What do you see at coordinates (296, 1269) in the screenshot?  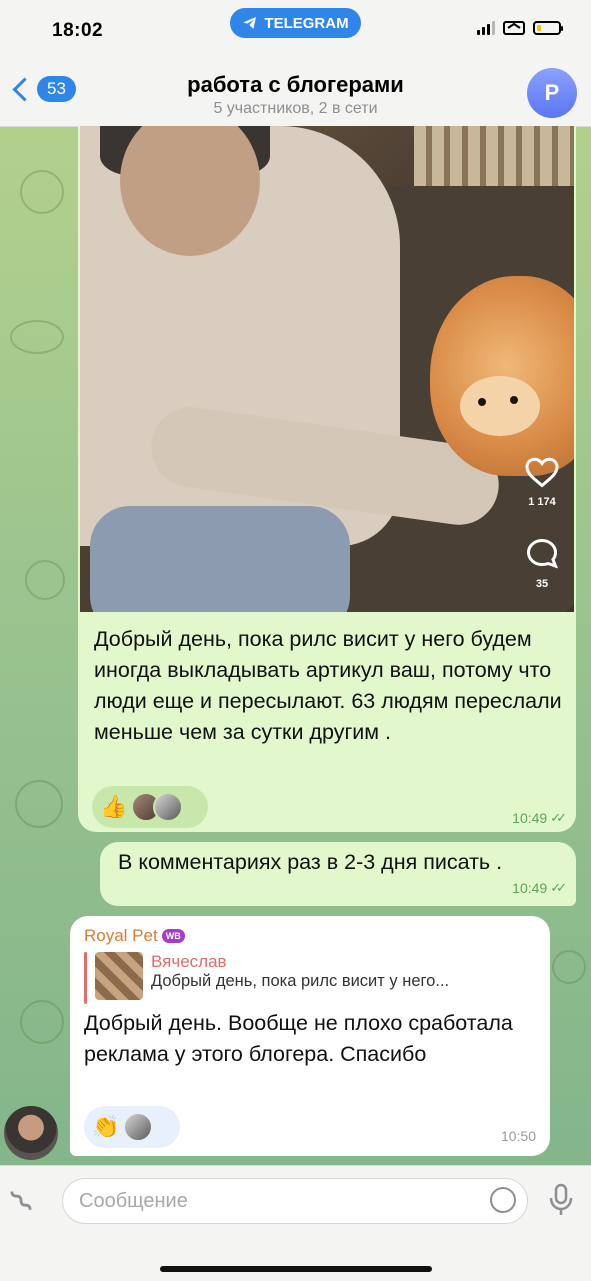 I see `home-indicator` at bounding box center [296, 1269].